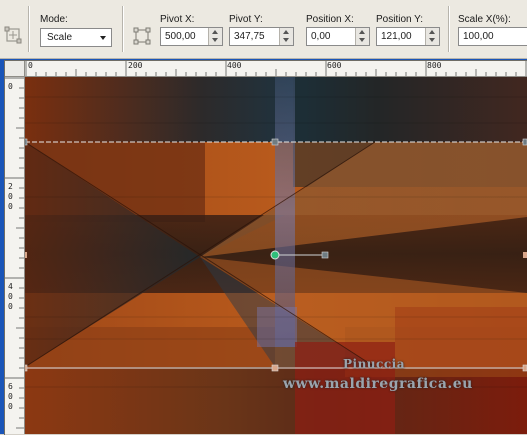 The height and width of the screenshot is (435, 527). What do you see at coordinates (180, 36) in the screenshot?
I see `pivot-x-value: 500,00` at bounding box center [180, 36].